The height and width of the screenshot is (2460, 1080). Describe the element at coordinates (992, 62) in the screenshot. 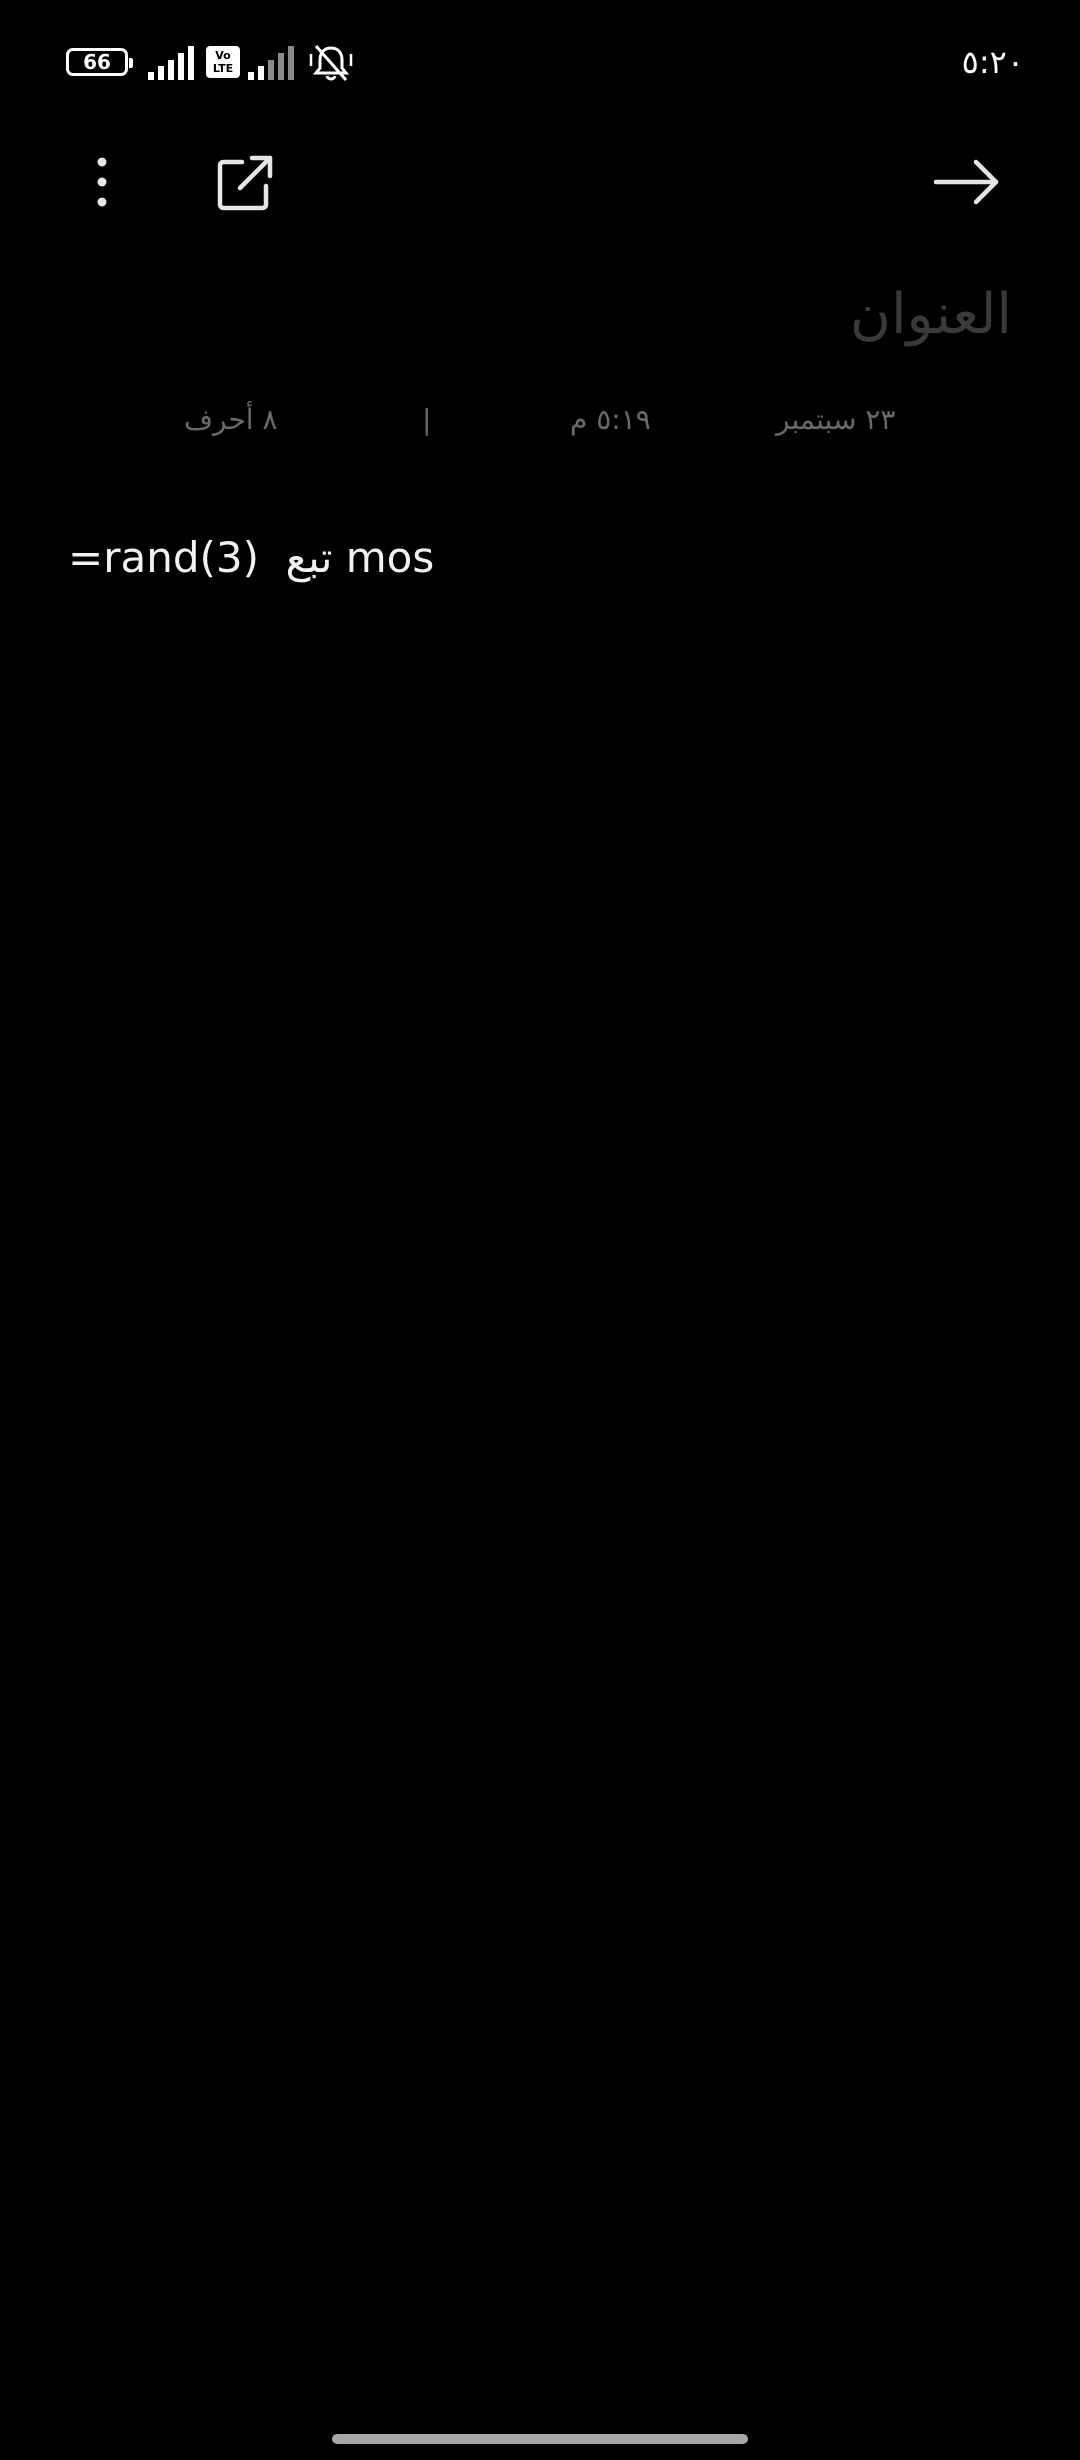

I see `status-clock: ٥:٢٠` at that location.